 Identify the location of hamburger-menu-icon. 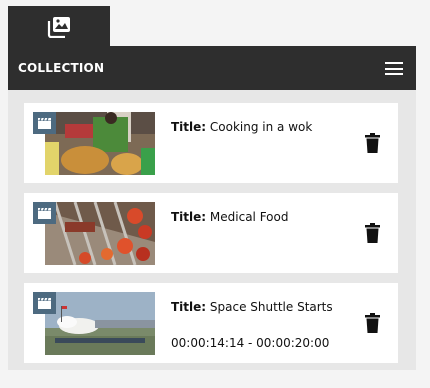
(394, 68).